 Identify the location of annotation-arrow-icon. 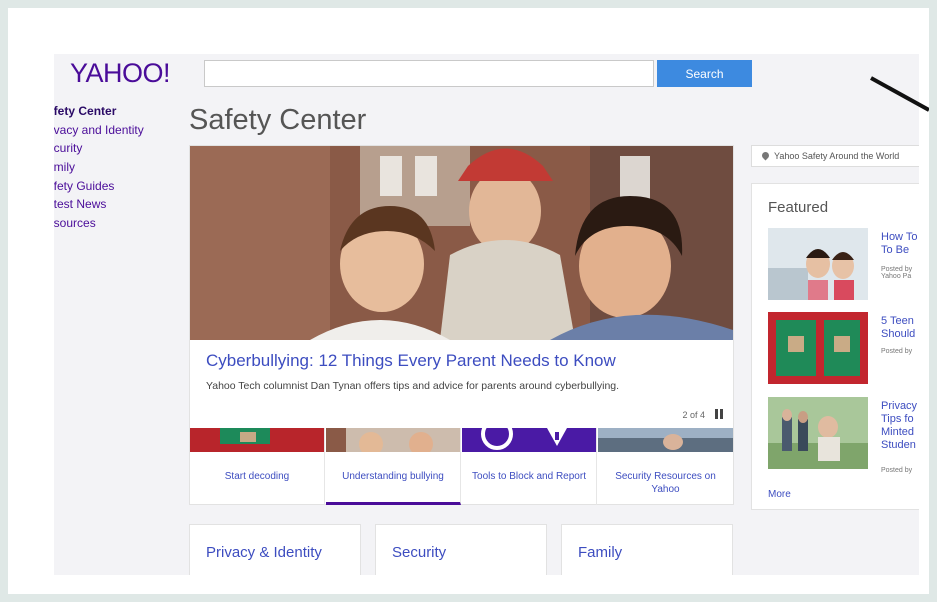
(899, 94).